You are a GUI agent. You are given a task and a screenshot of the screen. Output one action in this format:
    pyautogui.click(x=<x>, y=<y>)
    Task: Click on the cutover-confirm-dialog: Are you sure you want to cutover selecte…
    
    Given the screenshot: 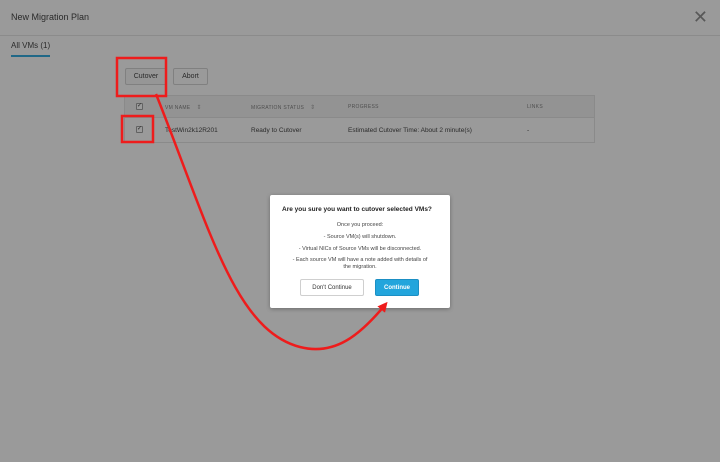 What is the action you would take?
    pyautogui.click(x=360, y=251)
    